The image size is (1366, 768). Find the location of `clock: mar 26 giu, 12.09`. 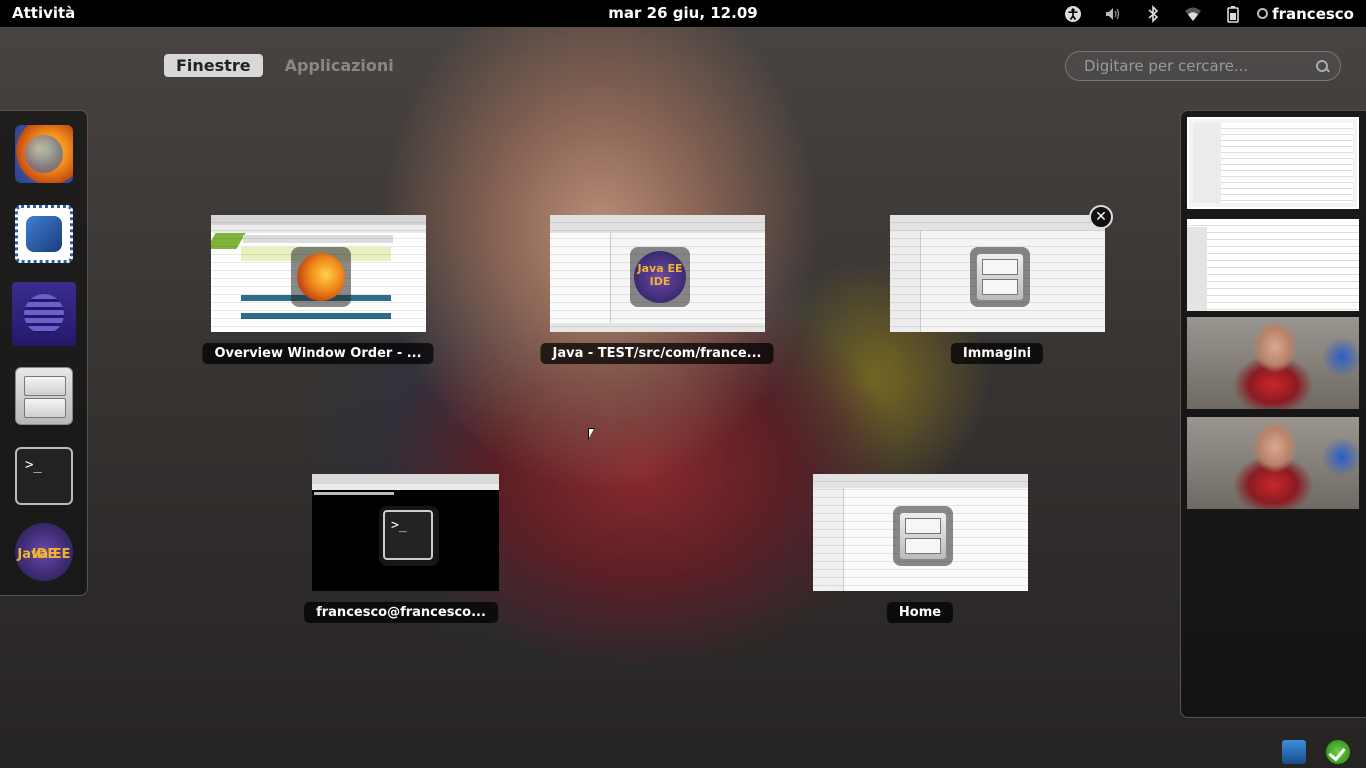

clock: mar 26 giu, 12.09 is located at coordinates (682, 13).